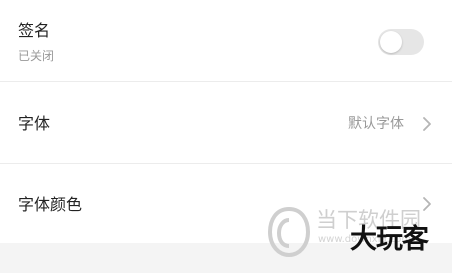 The width and height of the screenshot is (452, 273). What do you see at coordinates (36, 56) in the screenshot?
I see `signature-status: 已关闭` at bounding box center [36, 56].